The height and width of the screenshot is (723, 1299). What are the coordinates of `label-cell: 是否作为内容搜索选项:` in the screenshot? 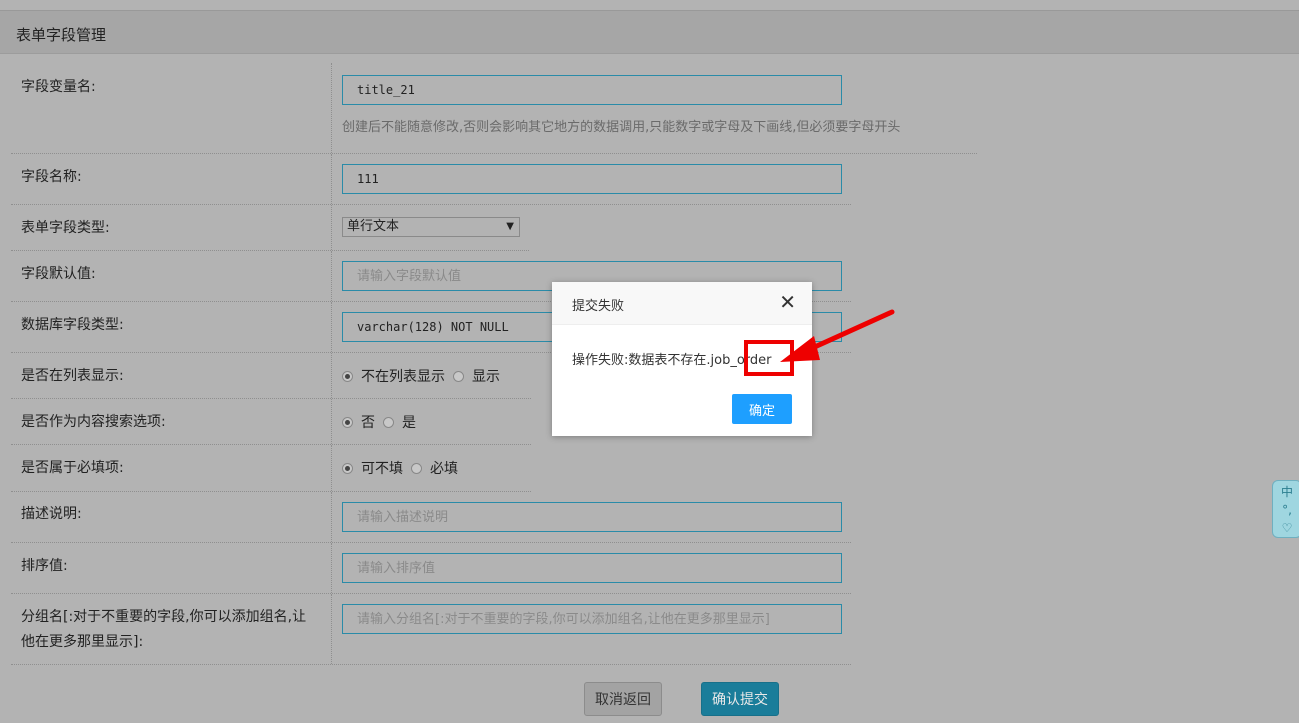 It's located at (171, 421).